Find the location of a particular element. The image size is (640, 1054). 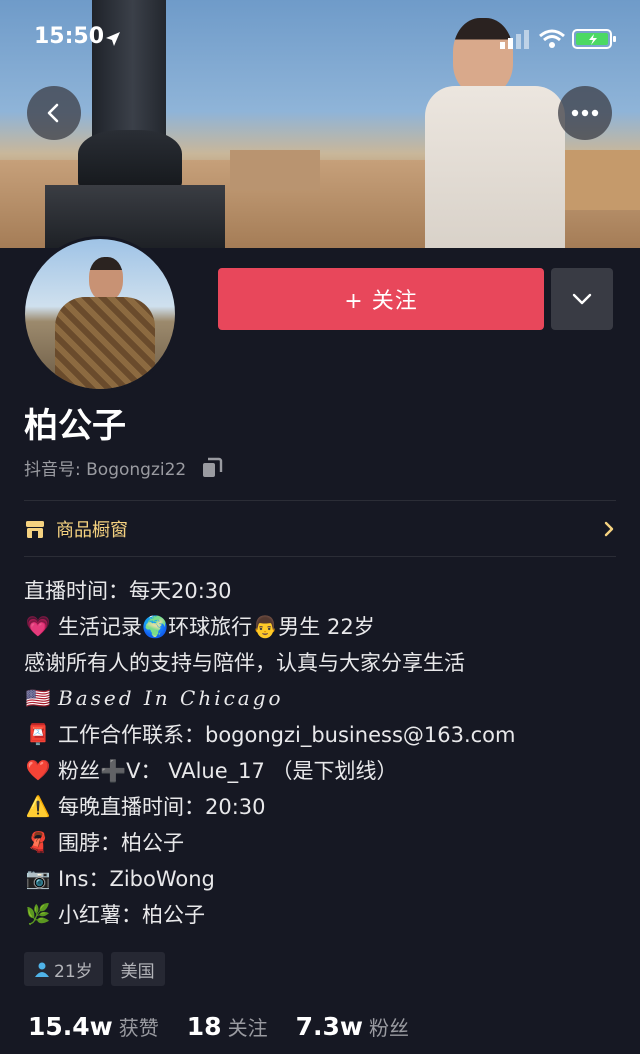

ellipsis-icon is located at coordinates (585, 113).